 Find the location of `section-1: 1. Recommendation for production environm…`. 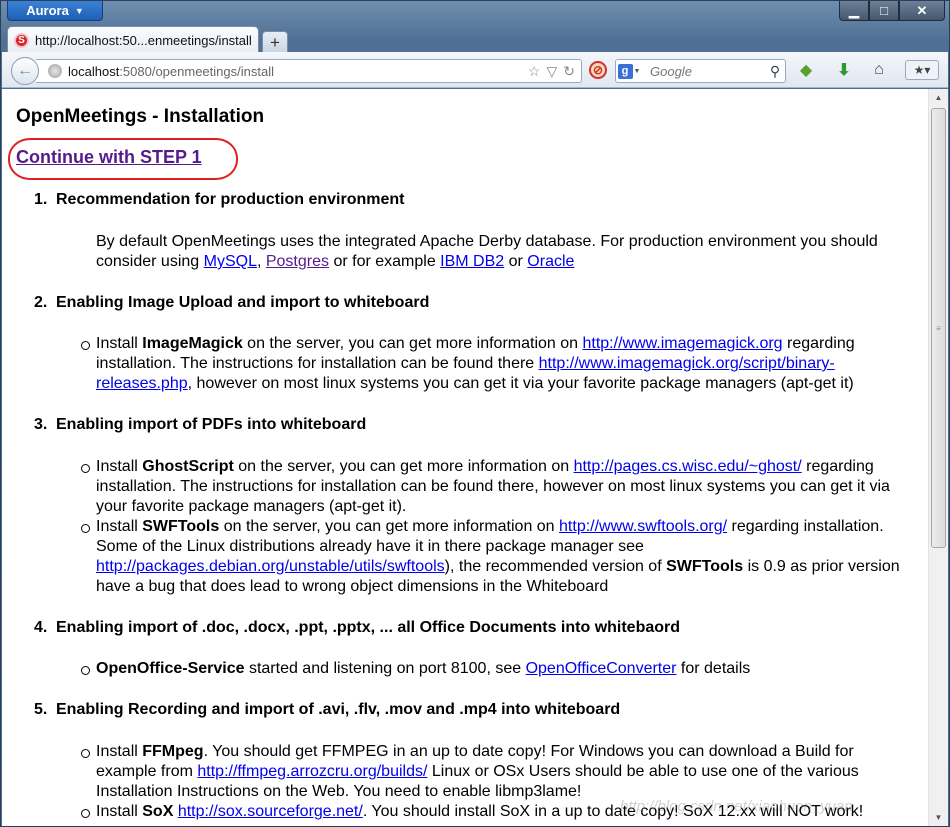

section-1: 1. Recommendation for production environm… is located at coordinates (219, 200).